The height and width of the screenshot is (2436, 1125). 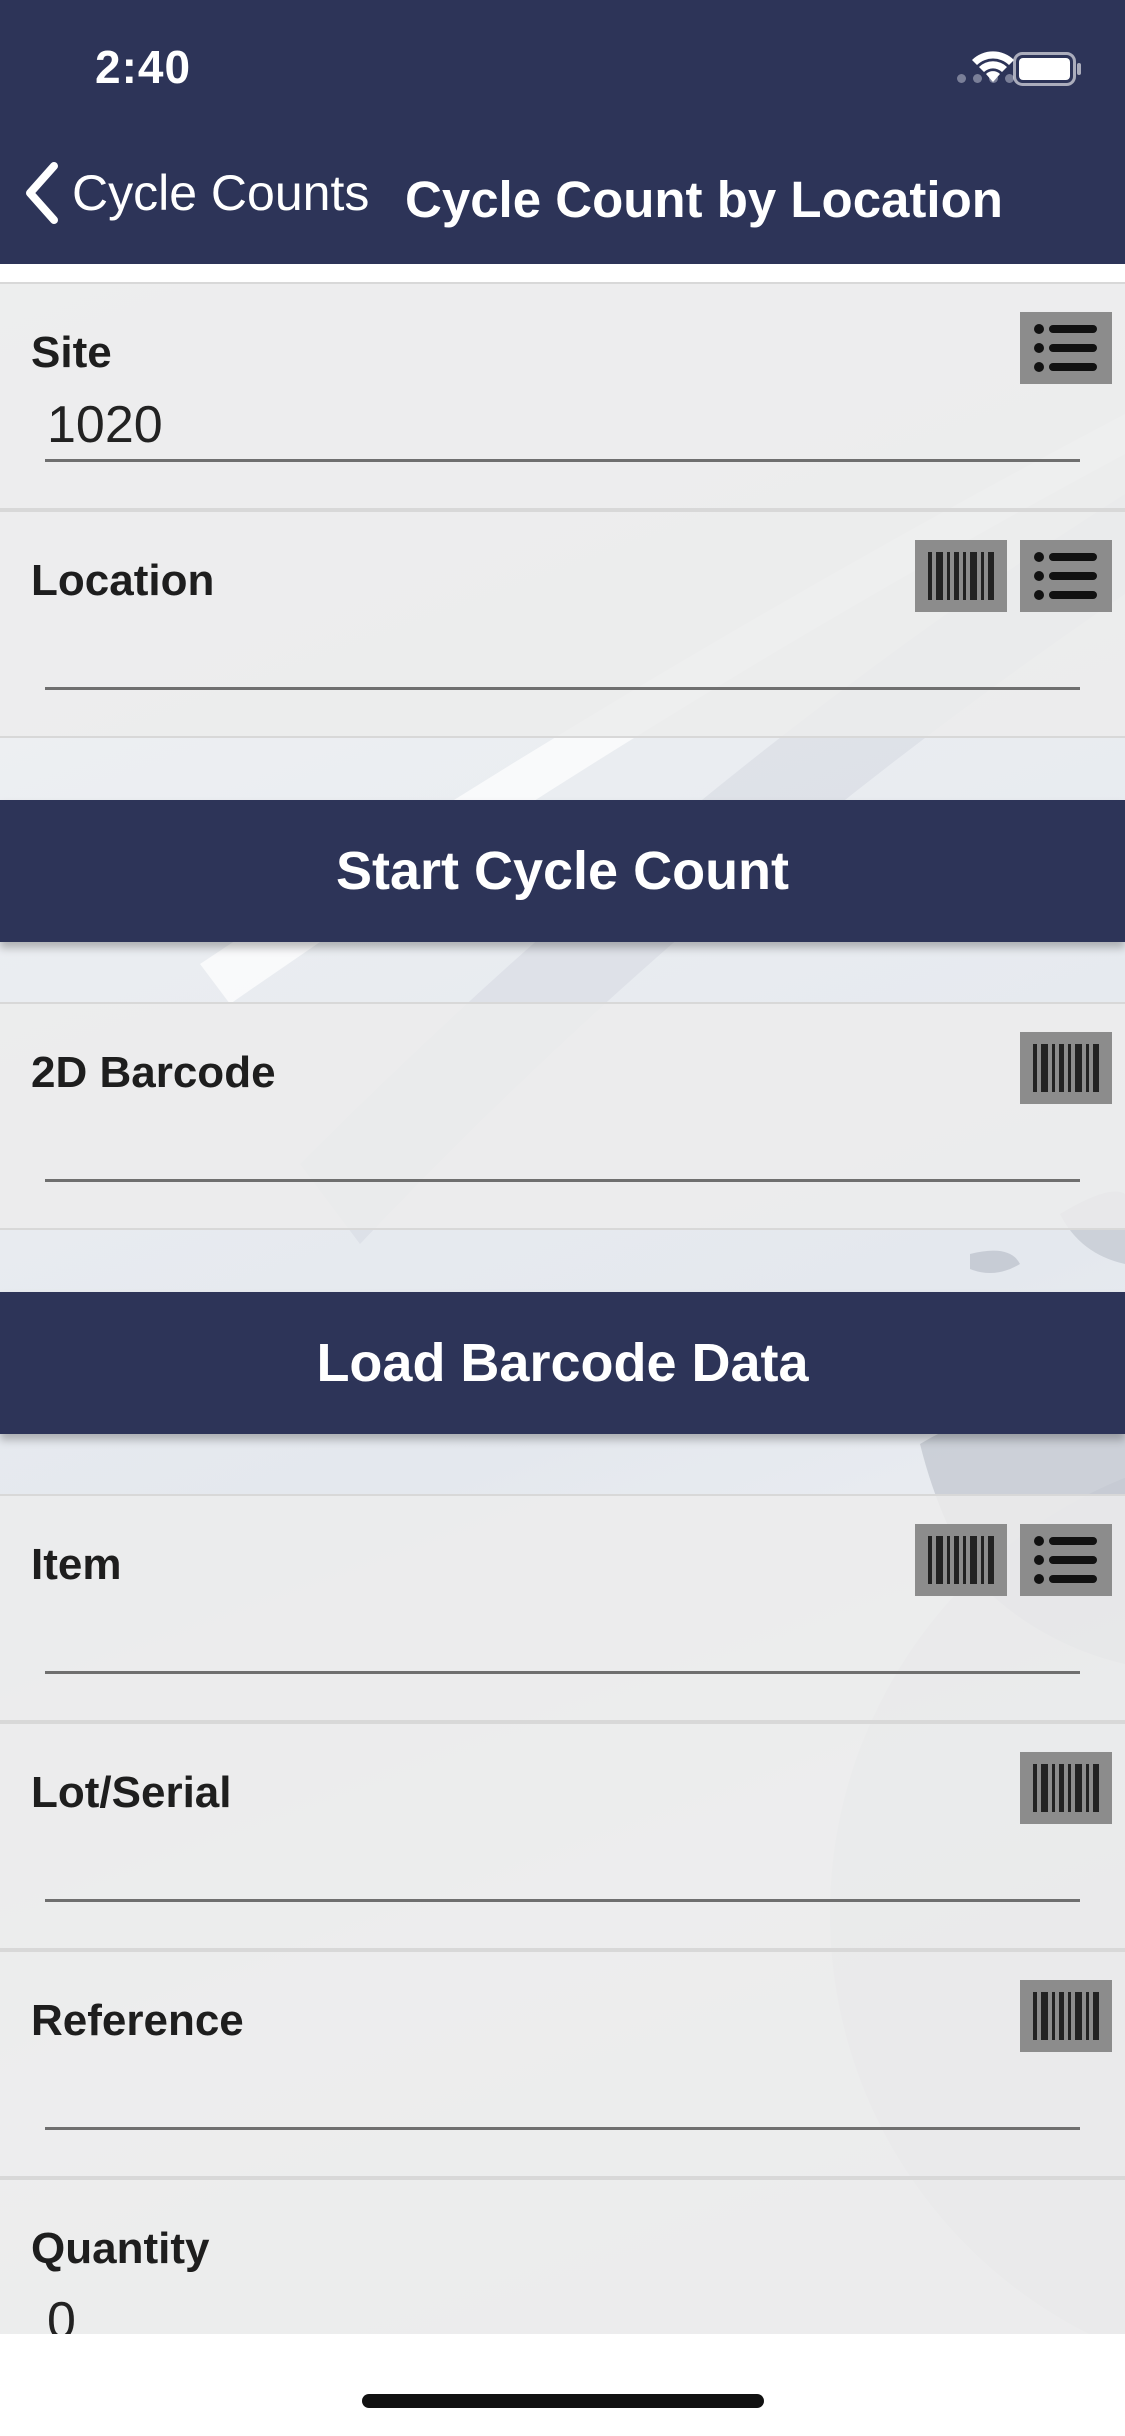 What do you see at coordinates (123, 580) in the screenshot?
I see `location-label: Location` at bounding box center [123, 580].